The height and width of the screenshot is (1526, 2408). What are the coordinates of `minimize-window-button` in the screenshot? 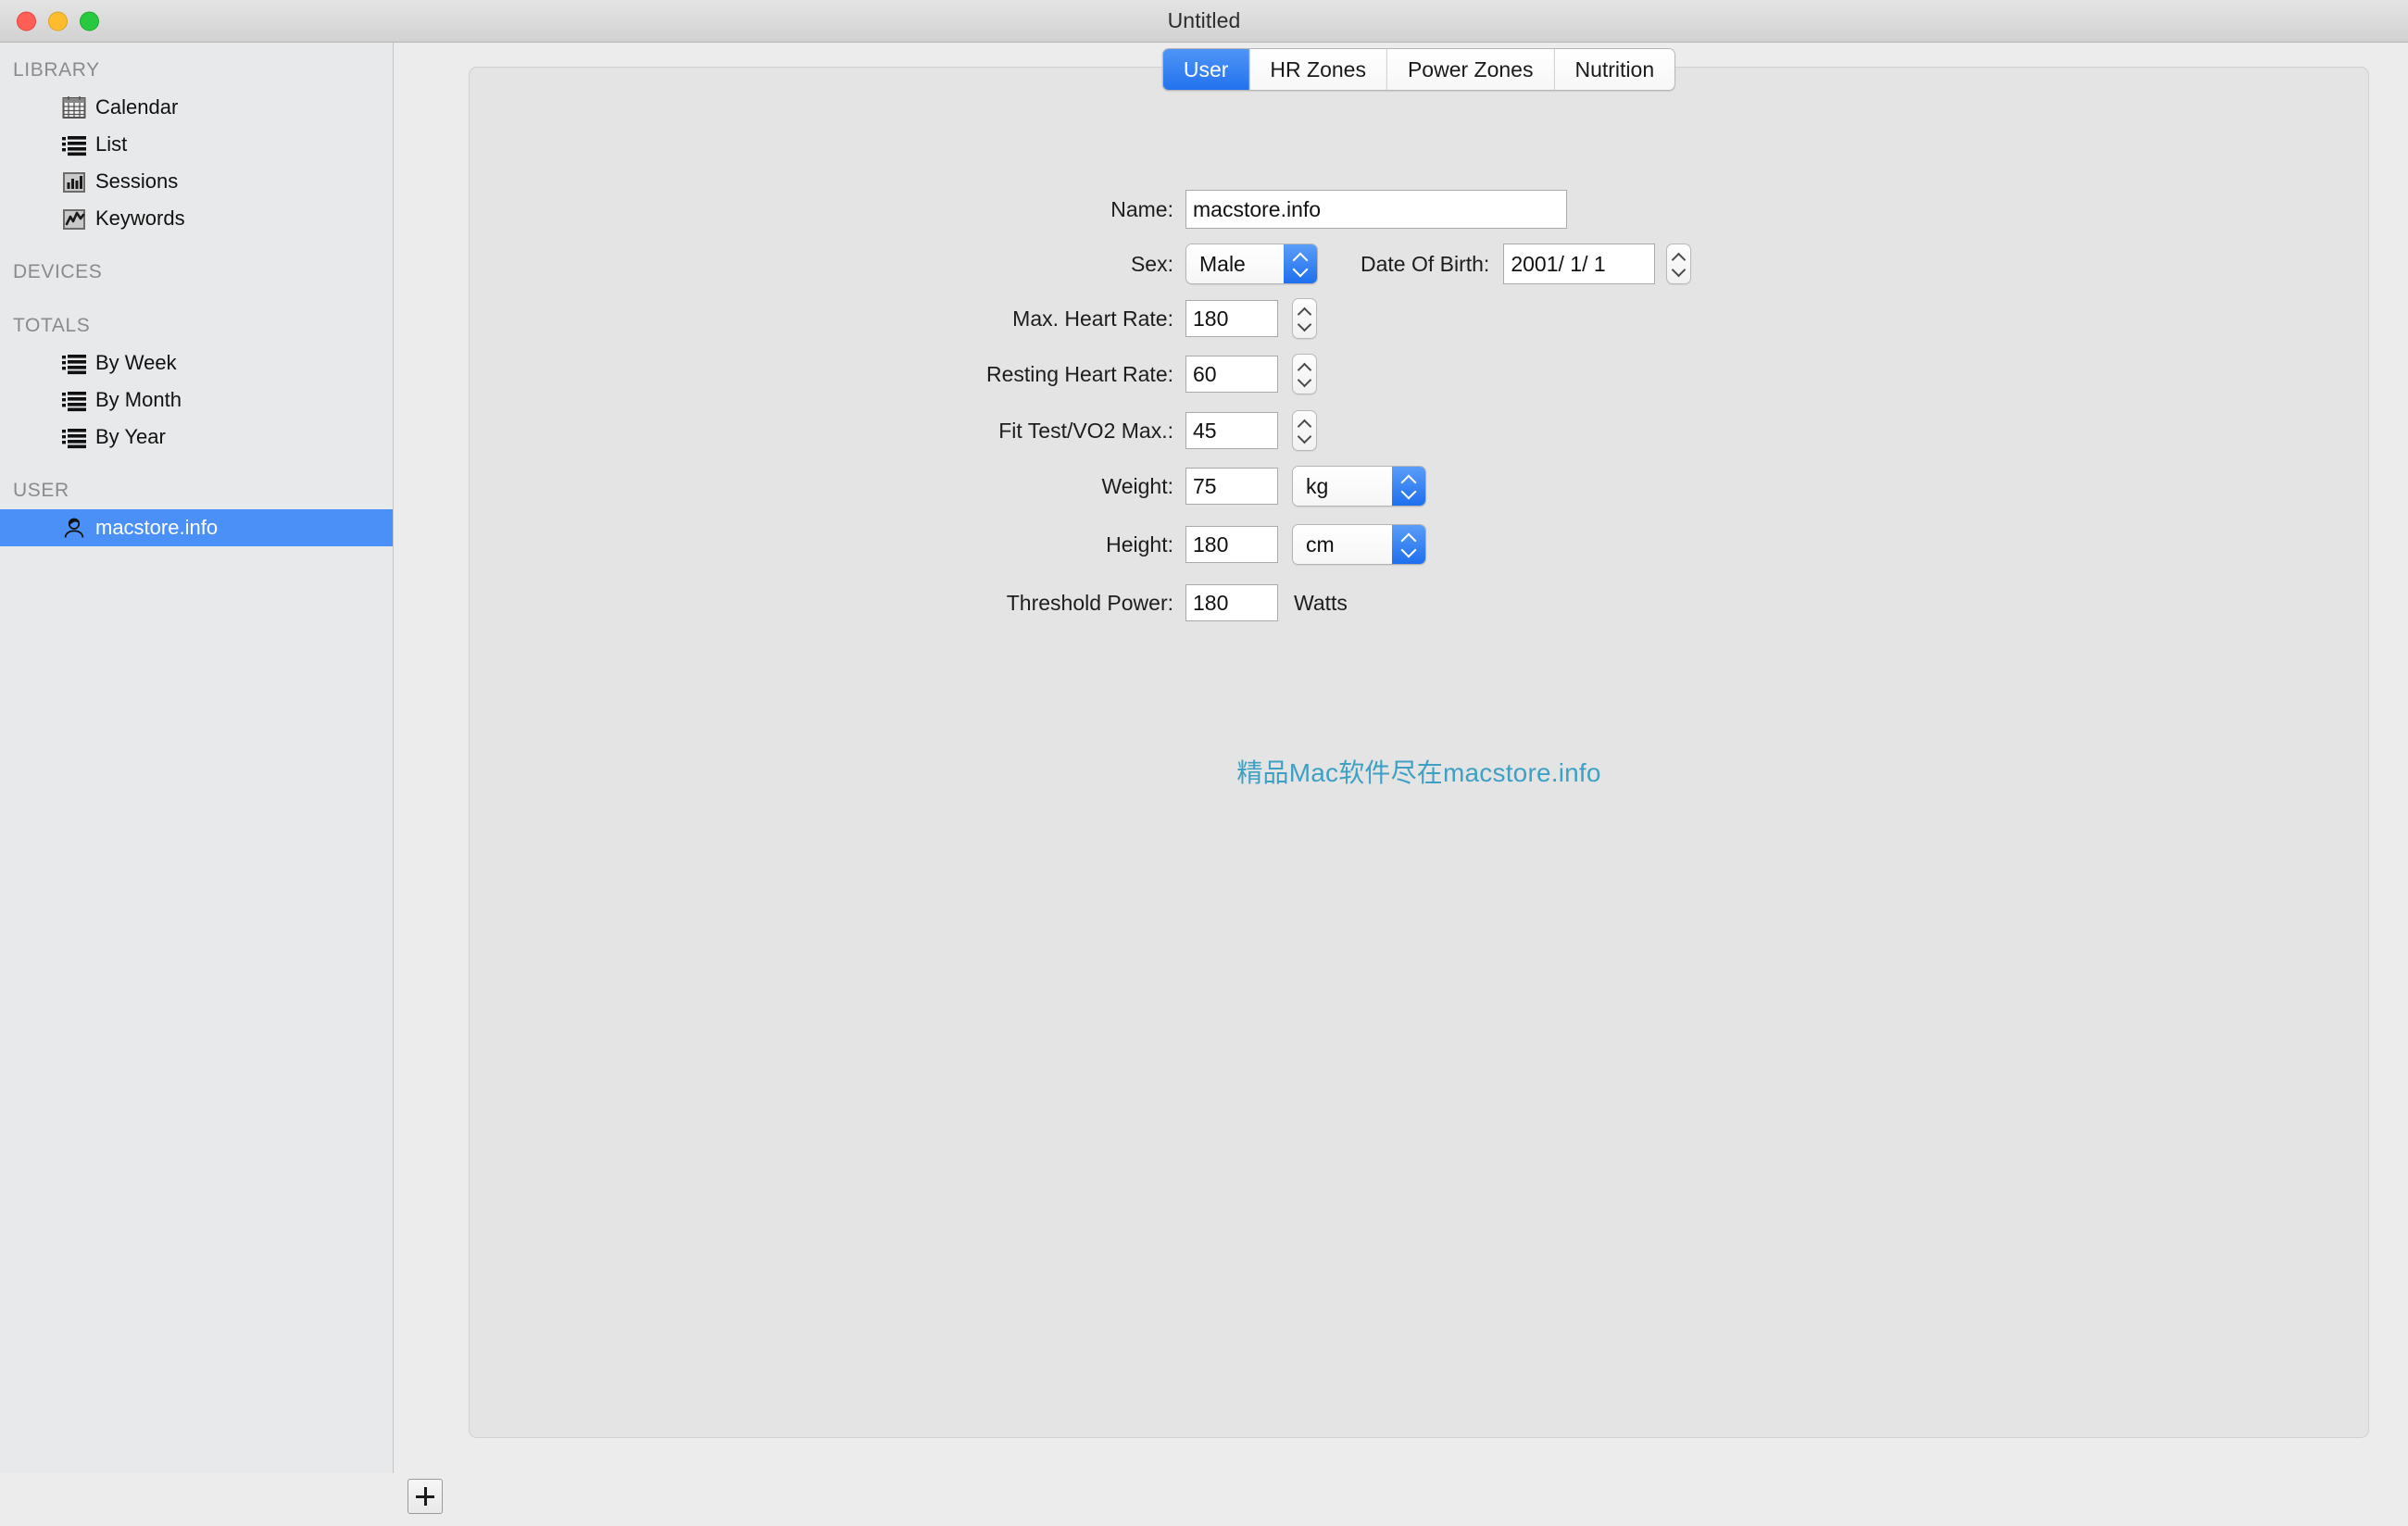 It's located at (58, 21).